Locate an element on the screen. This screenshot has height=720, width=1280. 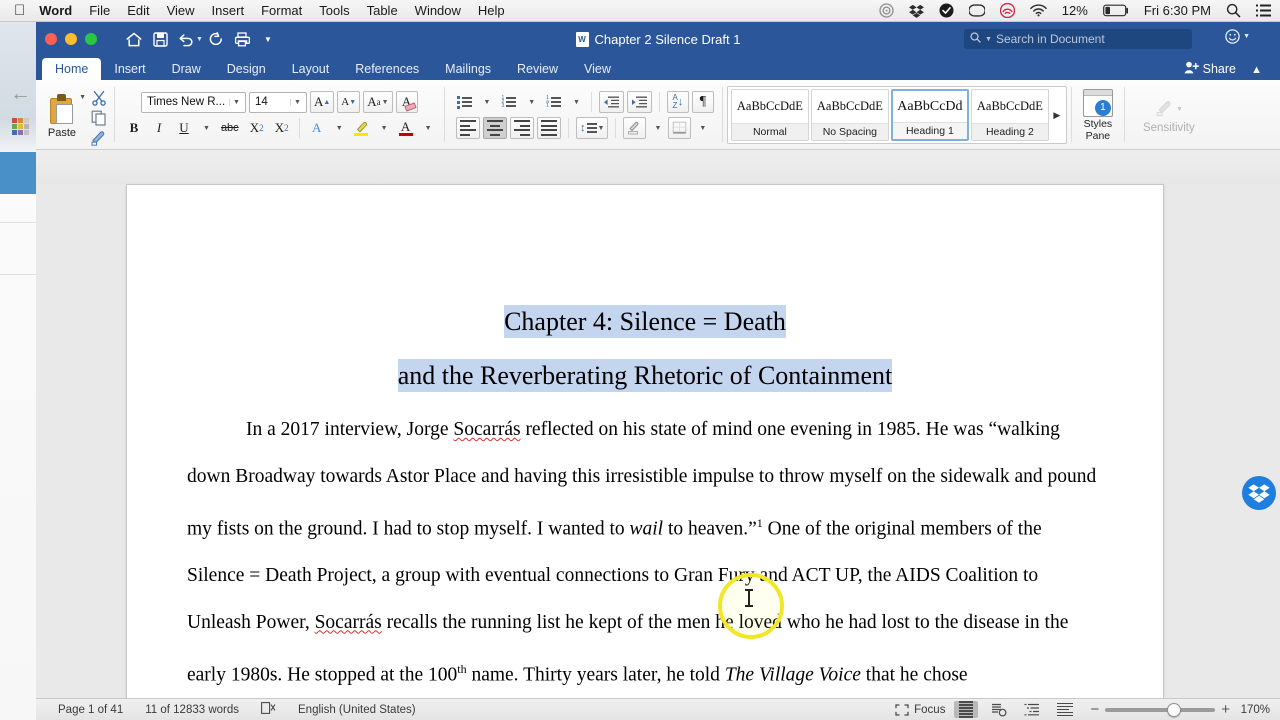
focus-mode-button: Focus is located at coordinates (920, 710).